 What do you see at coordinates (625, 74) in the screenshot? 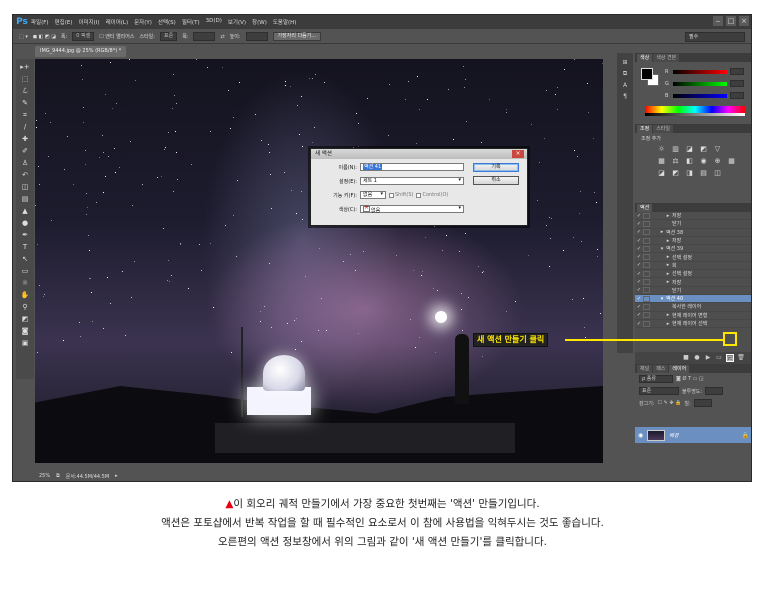
I see `properties-icon: ⧉` at bounding box center [625, 74].